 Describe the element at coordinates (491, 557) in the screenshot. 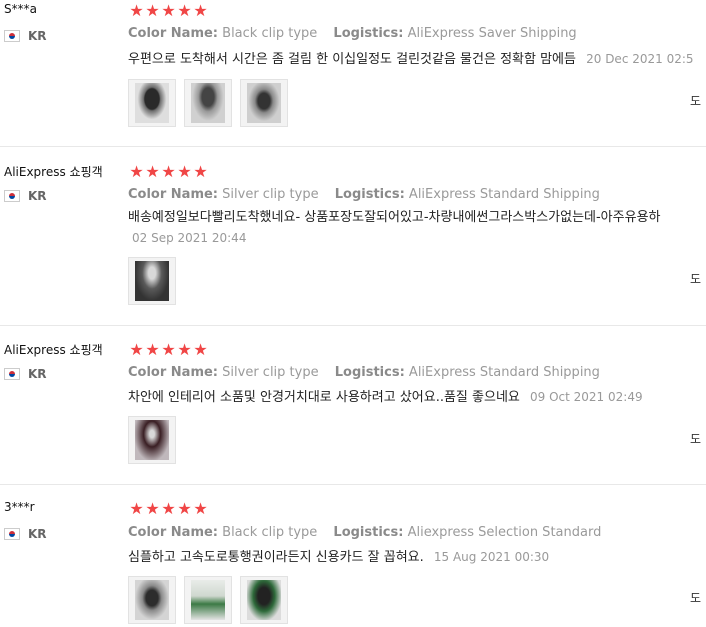

I see `review-date: 15 Aug 2021 00:30` at that location.